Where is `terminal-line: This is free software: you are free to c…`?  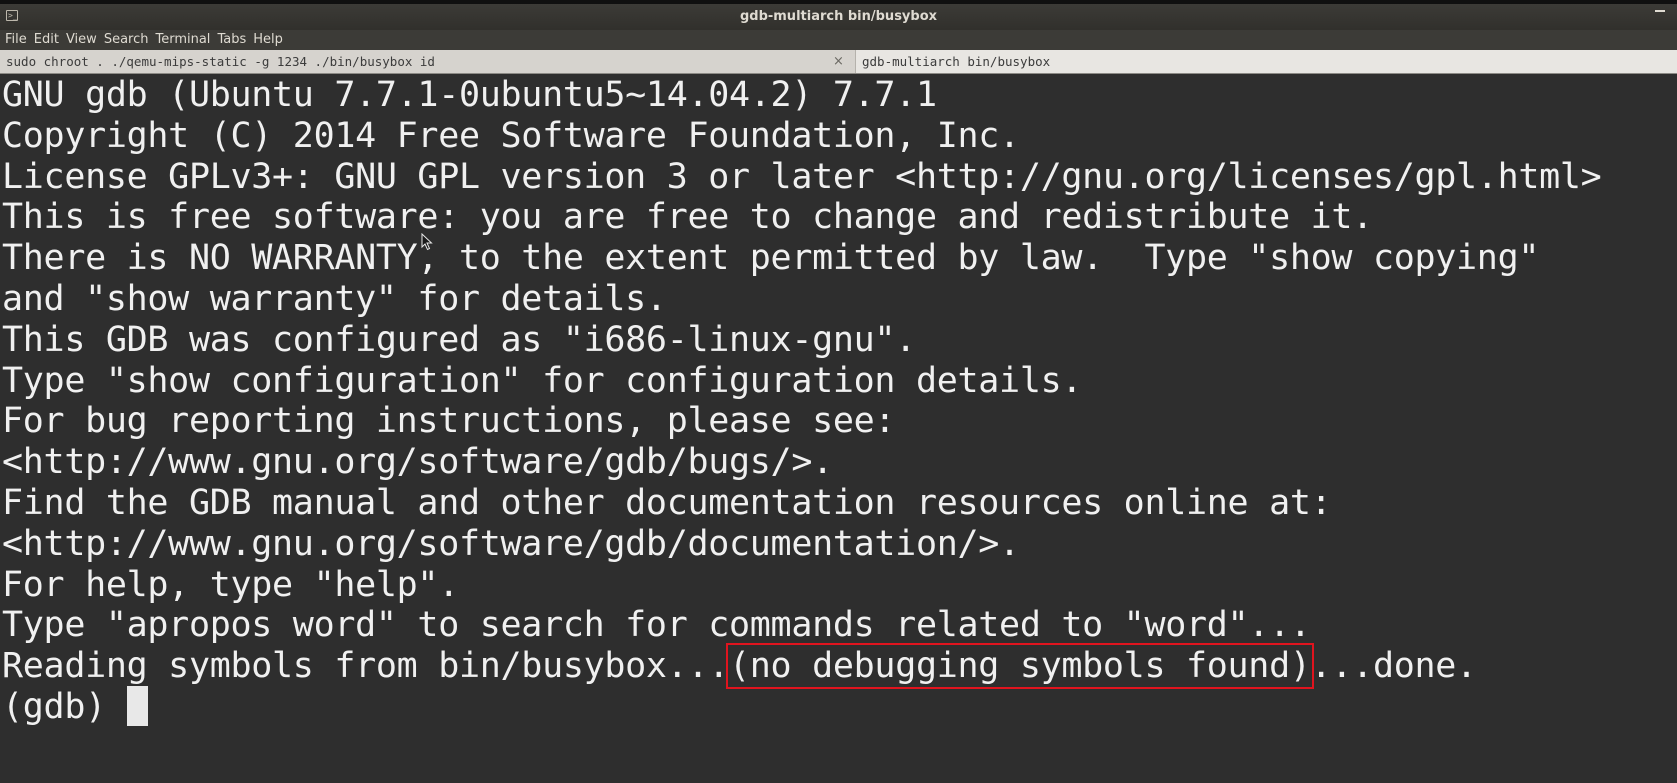
terminal-line: This is free software: you are free to c… is located at coordinates (687, 217).